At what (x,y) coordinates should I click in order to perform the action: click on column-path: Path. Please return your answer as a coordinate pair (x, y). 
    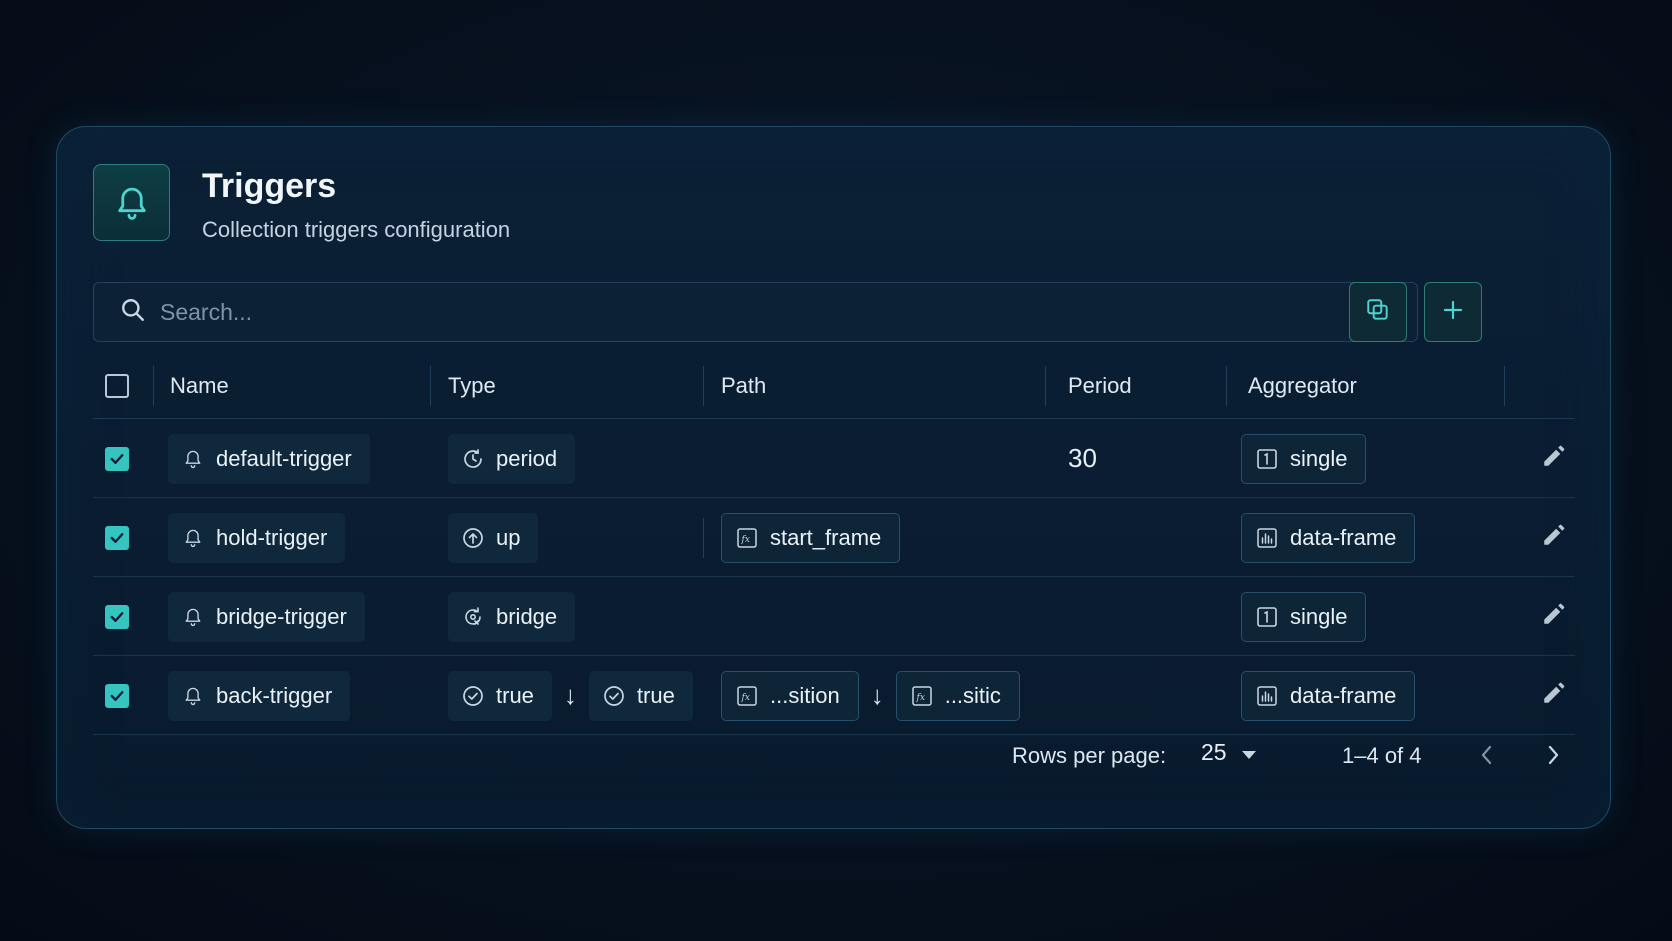
    Looking at the image, I should click on (743, 386).